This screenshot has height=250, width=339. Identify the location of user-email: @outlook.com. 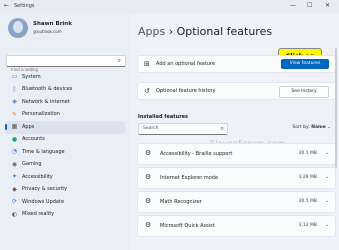
(47, 31).